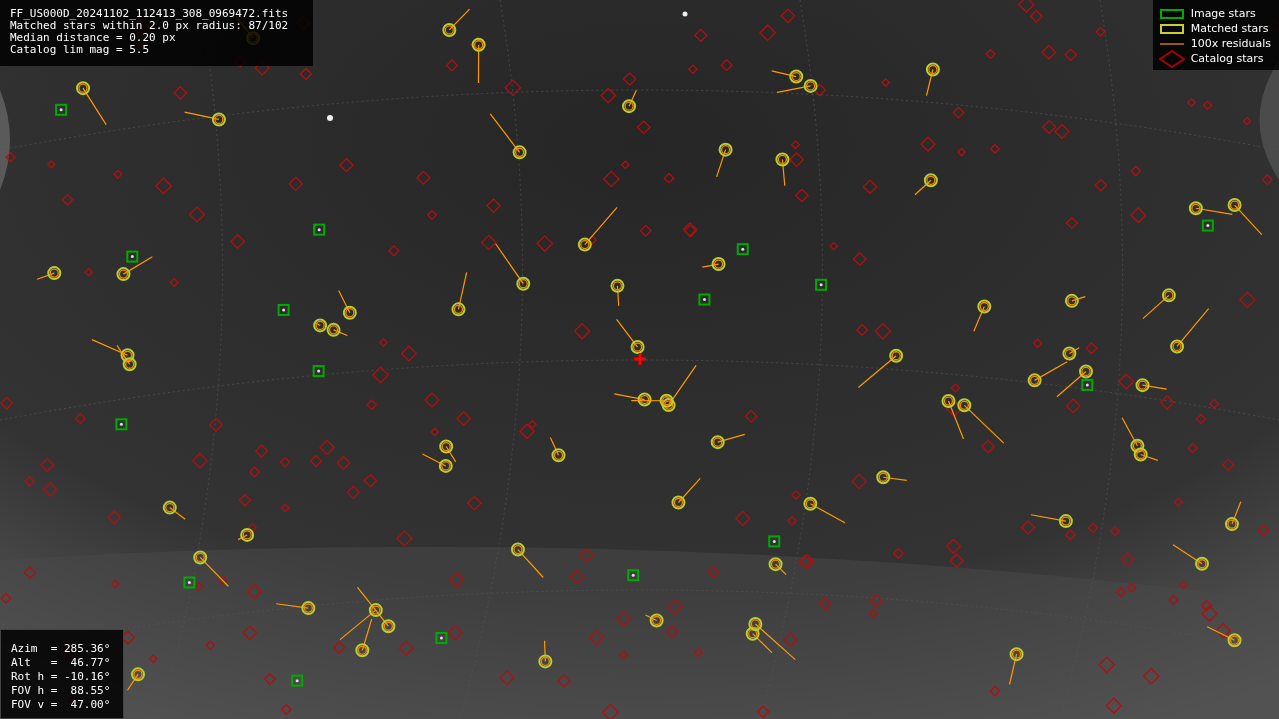 The width and height of the screenshot is (1279, 719). What do you see at coordinates (93, 38) in the screenshot?
I see `info-text: Median distance = 0.20 px` at bounding box center [93, 38].